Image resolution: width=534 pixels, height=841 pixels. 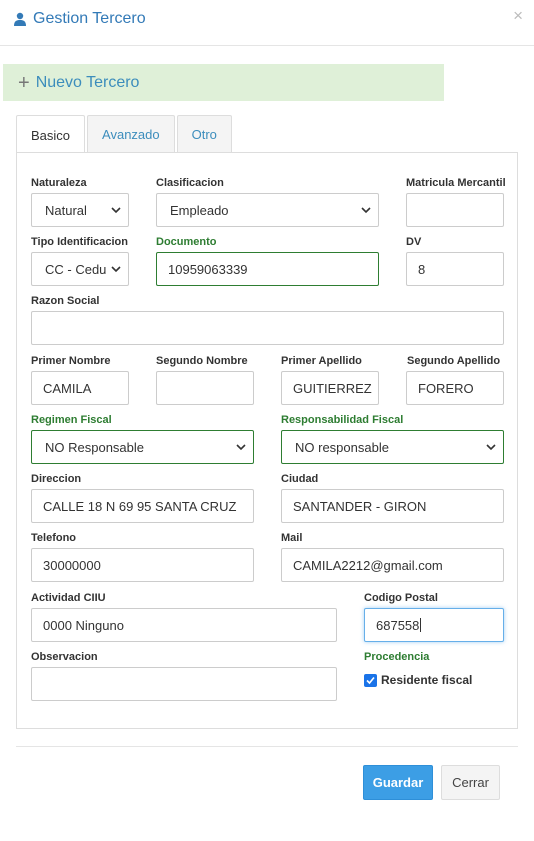 I want to click on text-cursor, so click(x=421, y=625).